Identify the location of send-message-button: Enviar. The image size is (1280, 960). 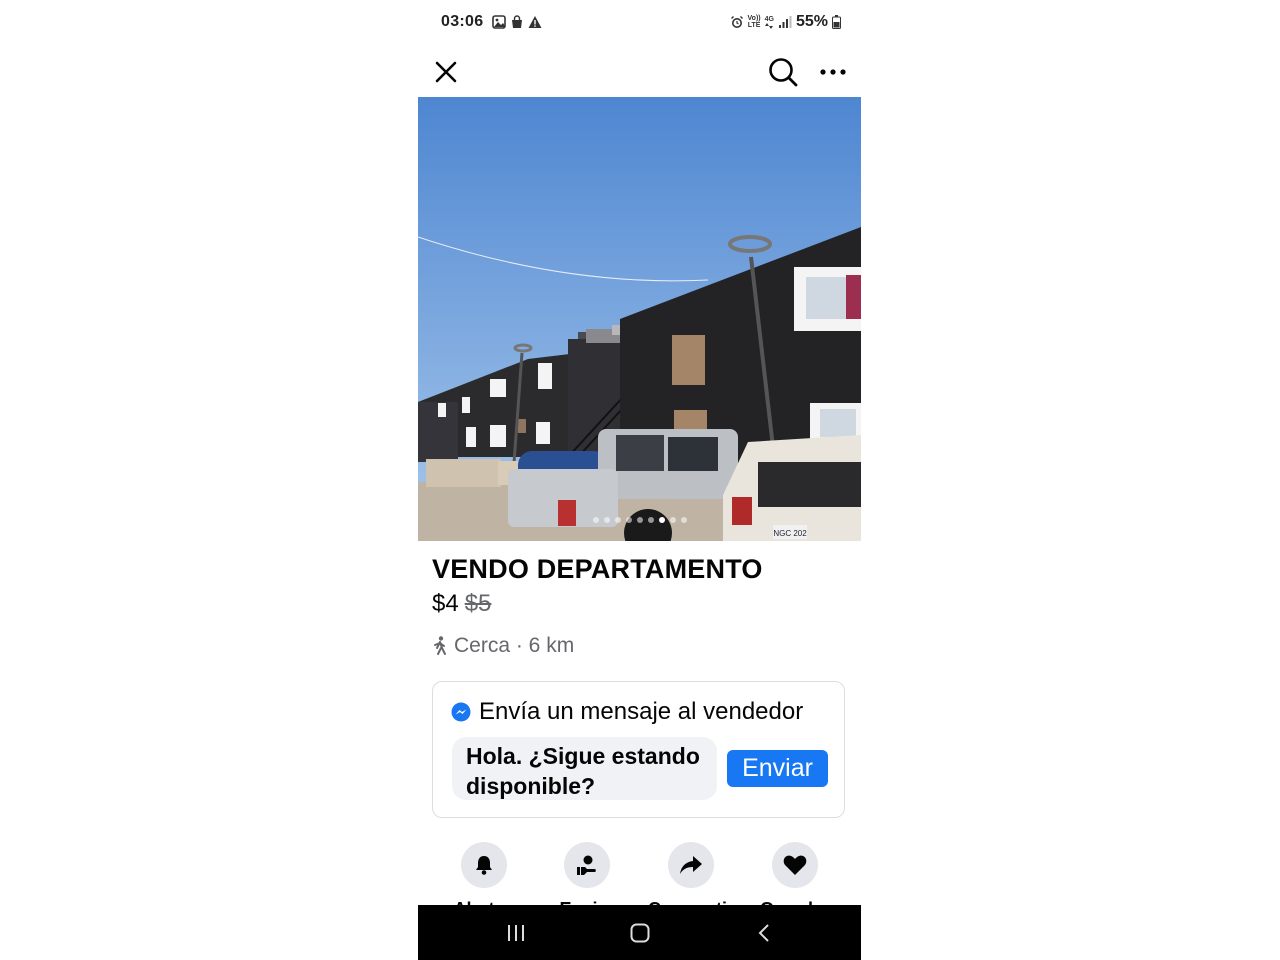
(777, 768).